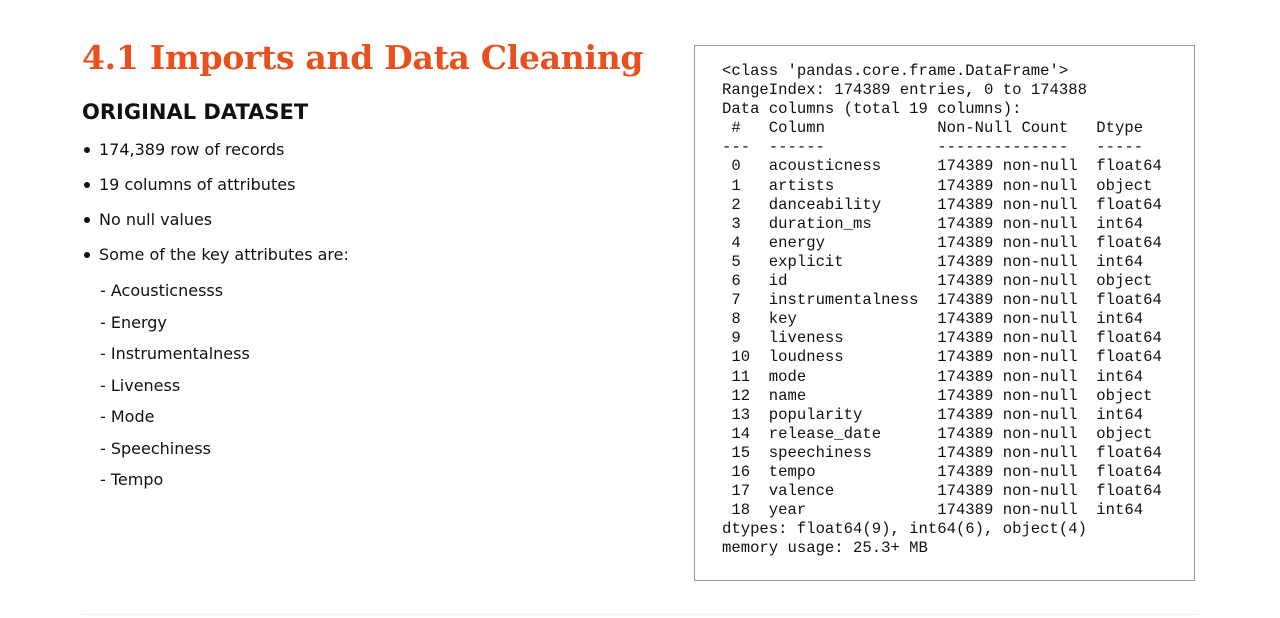  What do you see at coordinates (942, 185) in the screenshot?
I see `code-line: 1 artists 174389 non-null object` at bounding box center [942, 185].